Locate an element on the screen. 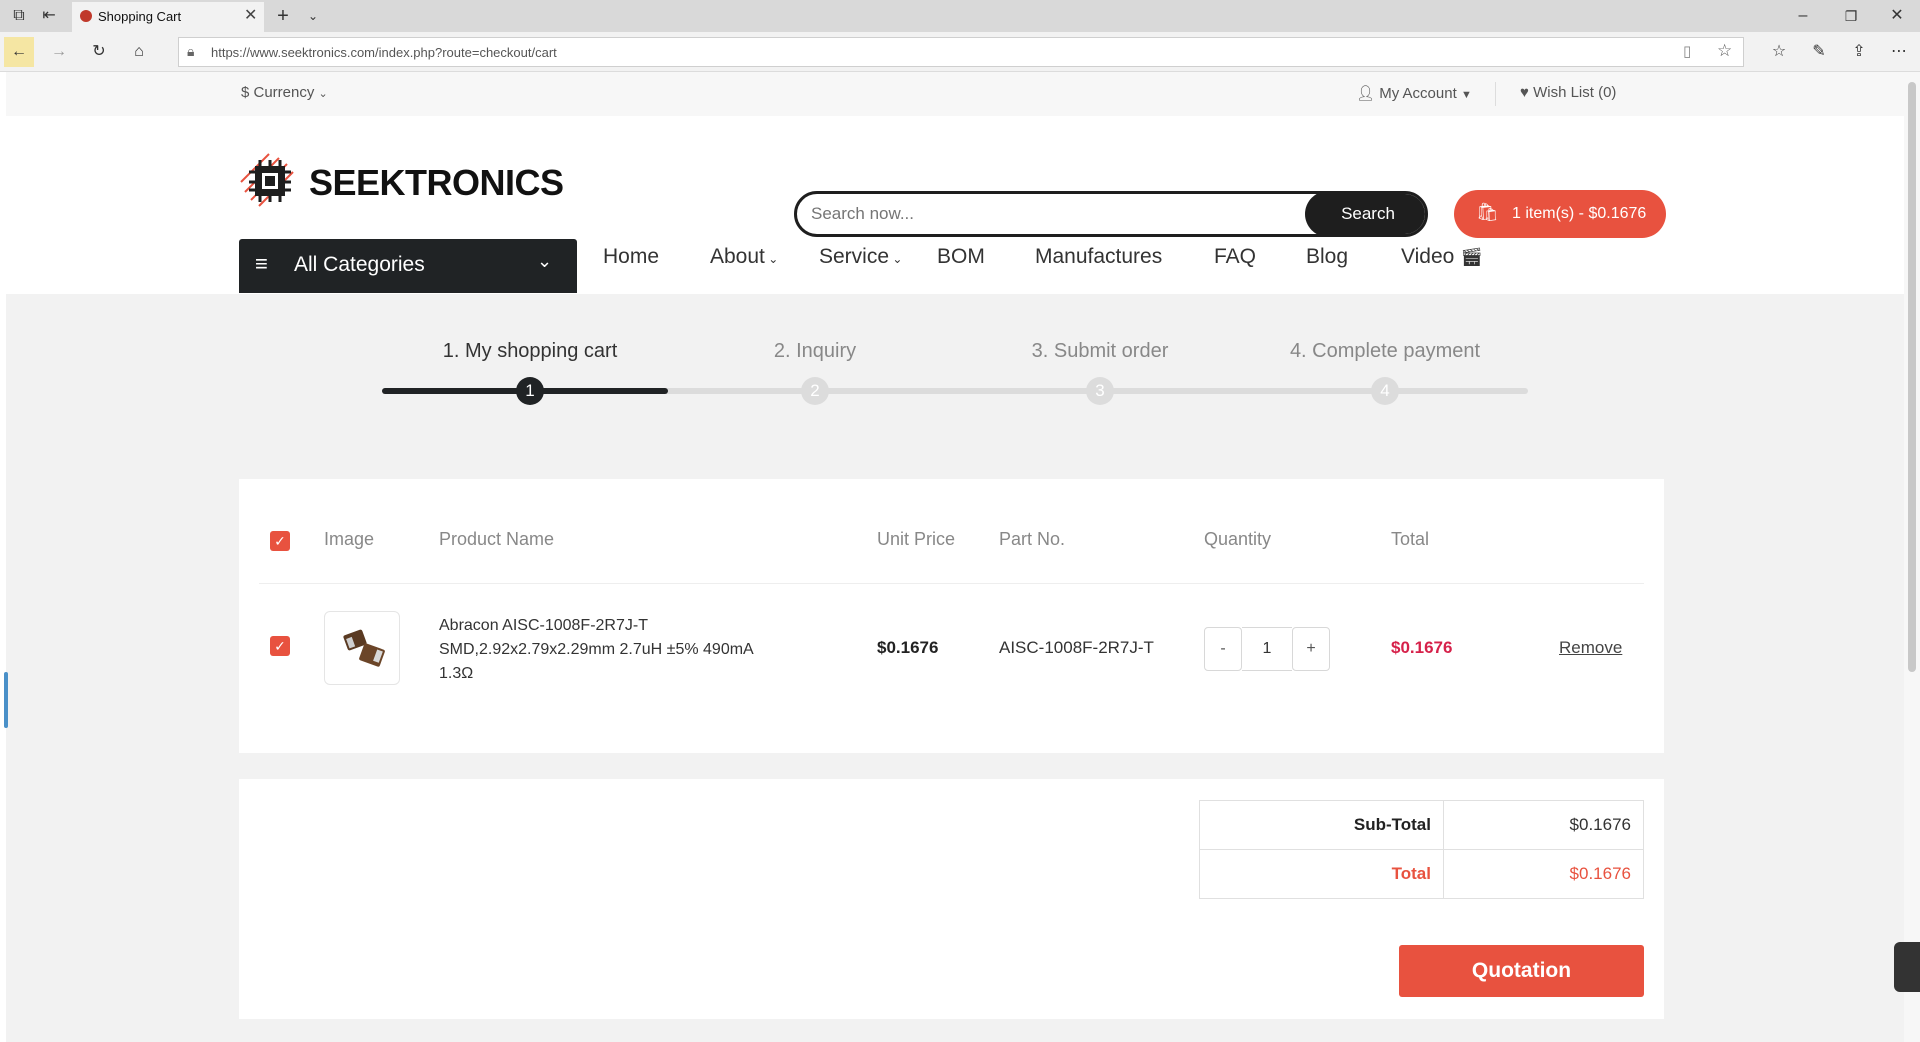  currency-selector: $ Currency ⌄ is located at coordinates (284, 92).